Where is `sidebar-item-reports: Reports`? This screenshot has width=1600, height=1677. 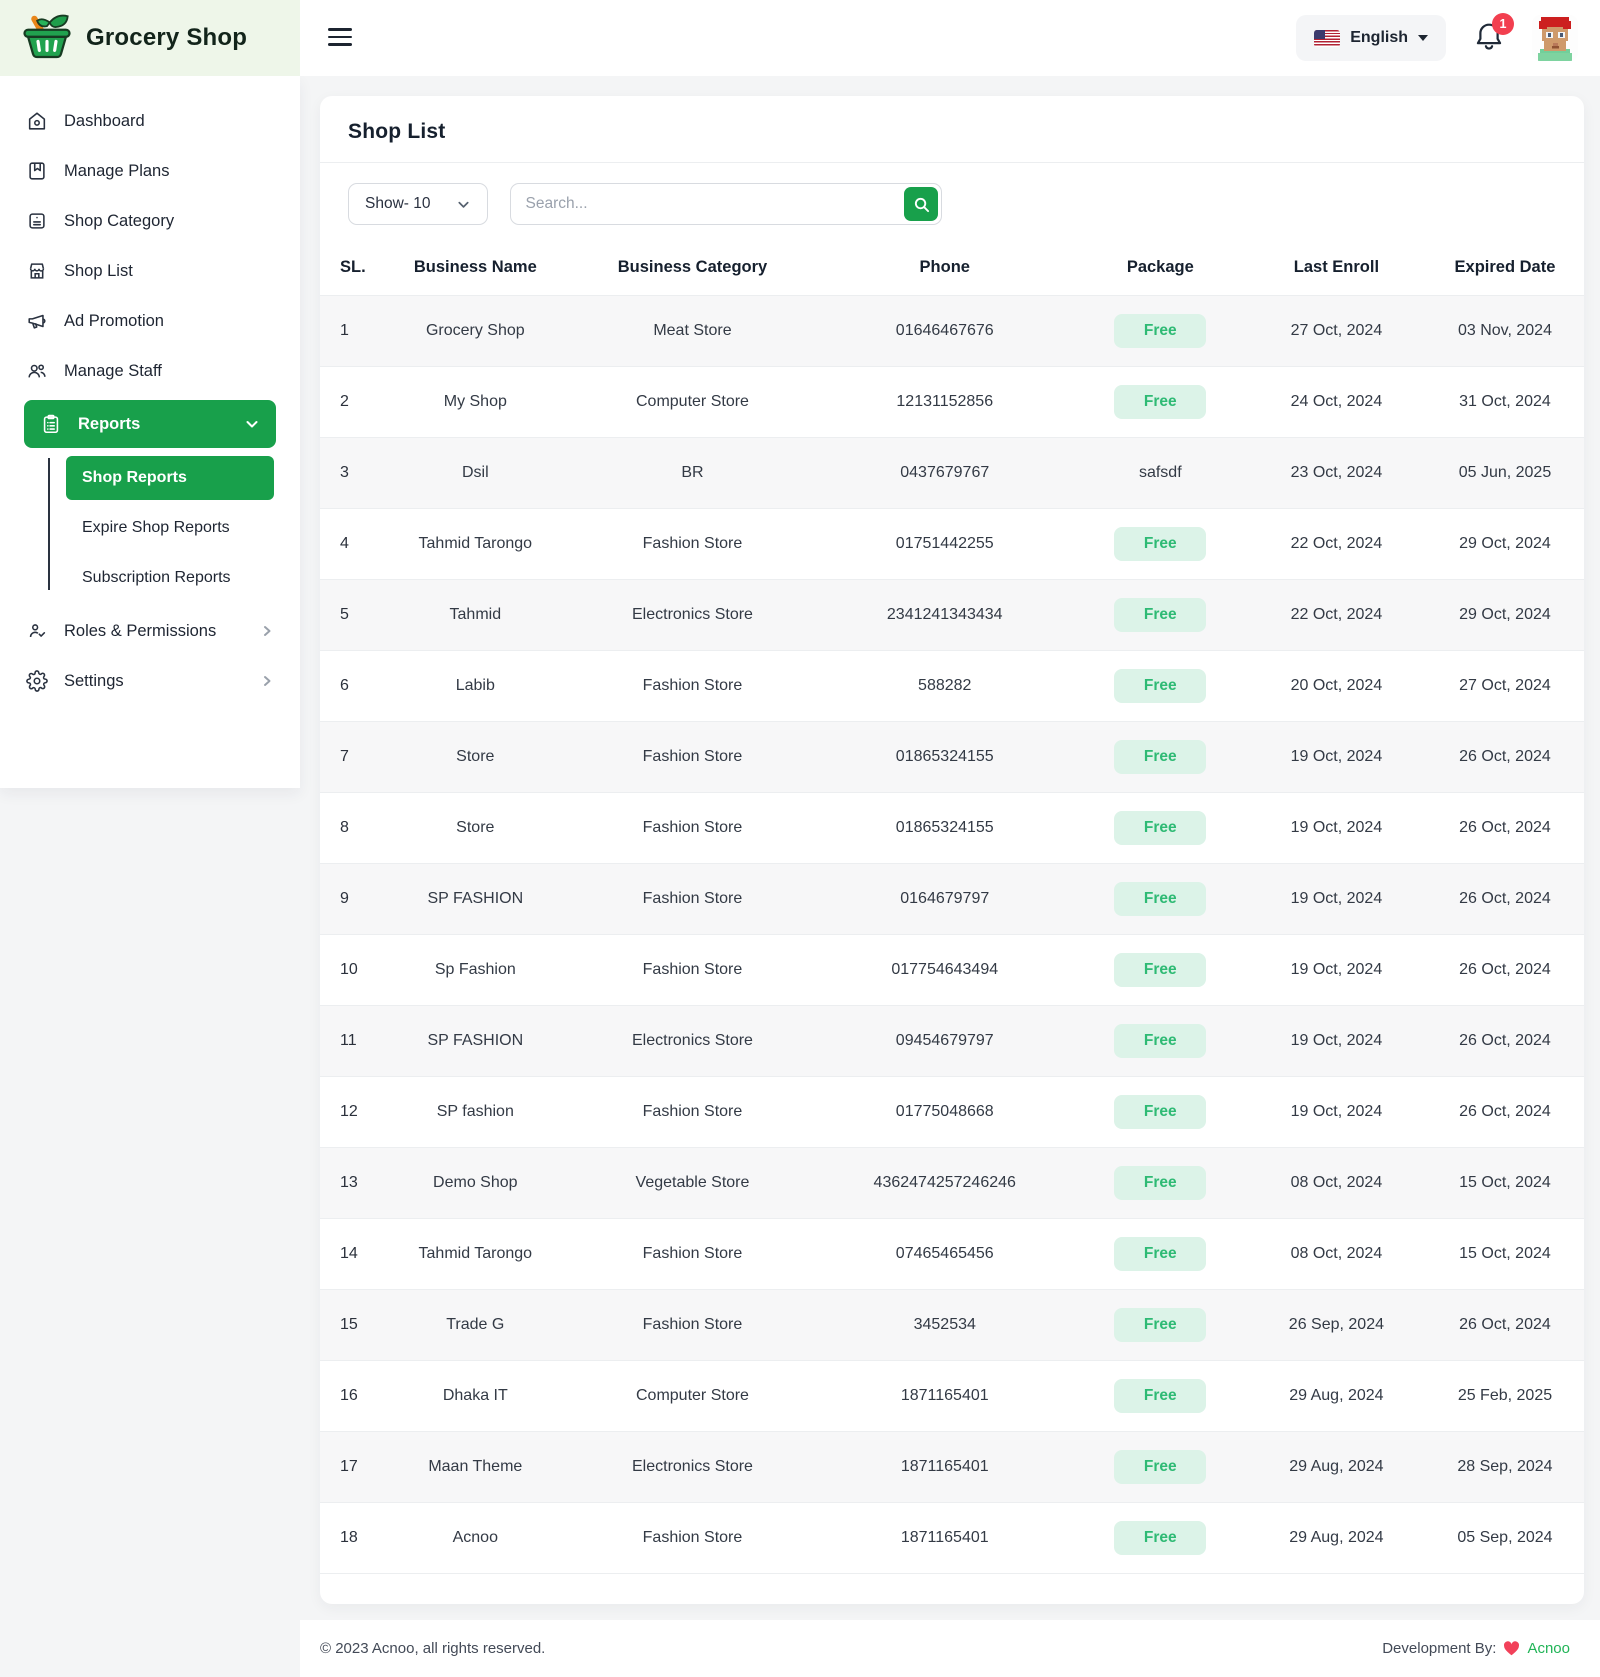 sidebar-item-reports: Reports is located at coordinates (150, 424).